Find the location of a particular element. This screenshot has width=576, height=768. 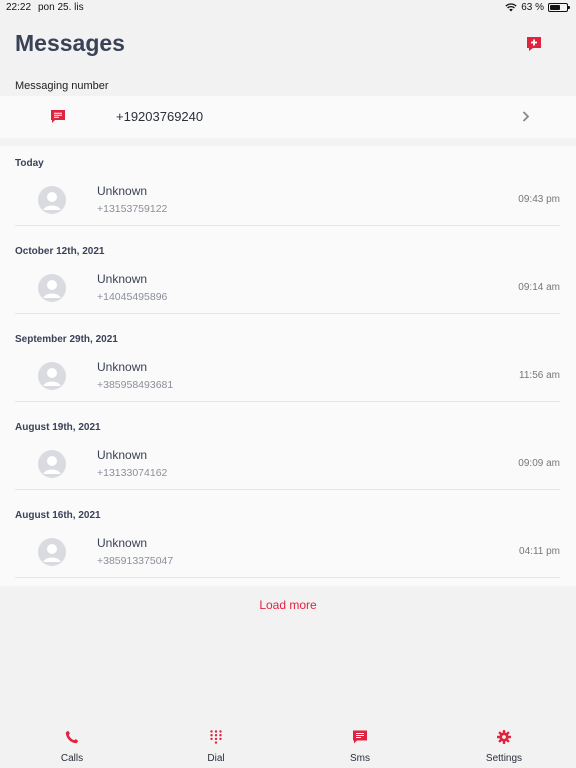

status-time: 22:22 is located at coordinates (19, 7).